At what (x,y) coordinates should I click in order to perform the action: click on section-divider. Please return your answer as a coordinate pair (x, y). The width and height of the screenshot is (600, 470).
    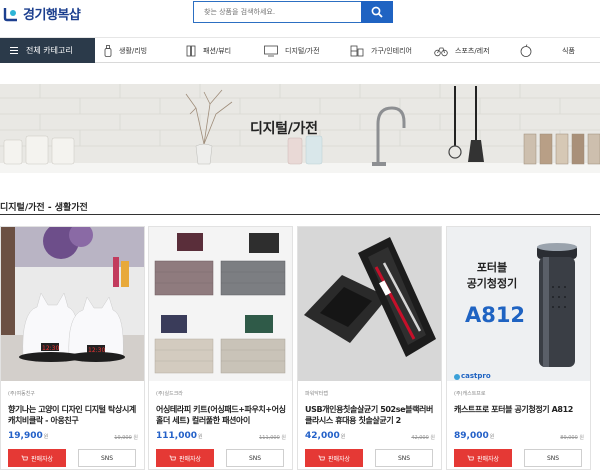
    Looking at the image, I should click on (300, 214).